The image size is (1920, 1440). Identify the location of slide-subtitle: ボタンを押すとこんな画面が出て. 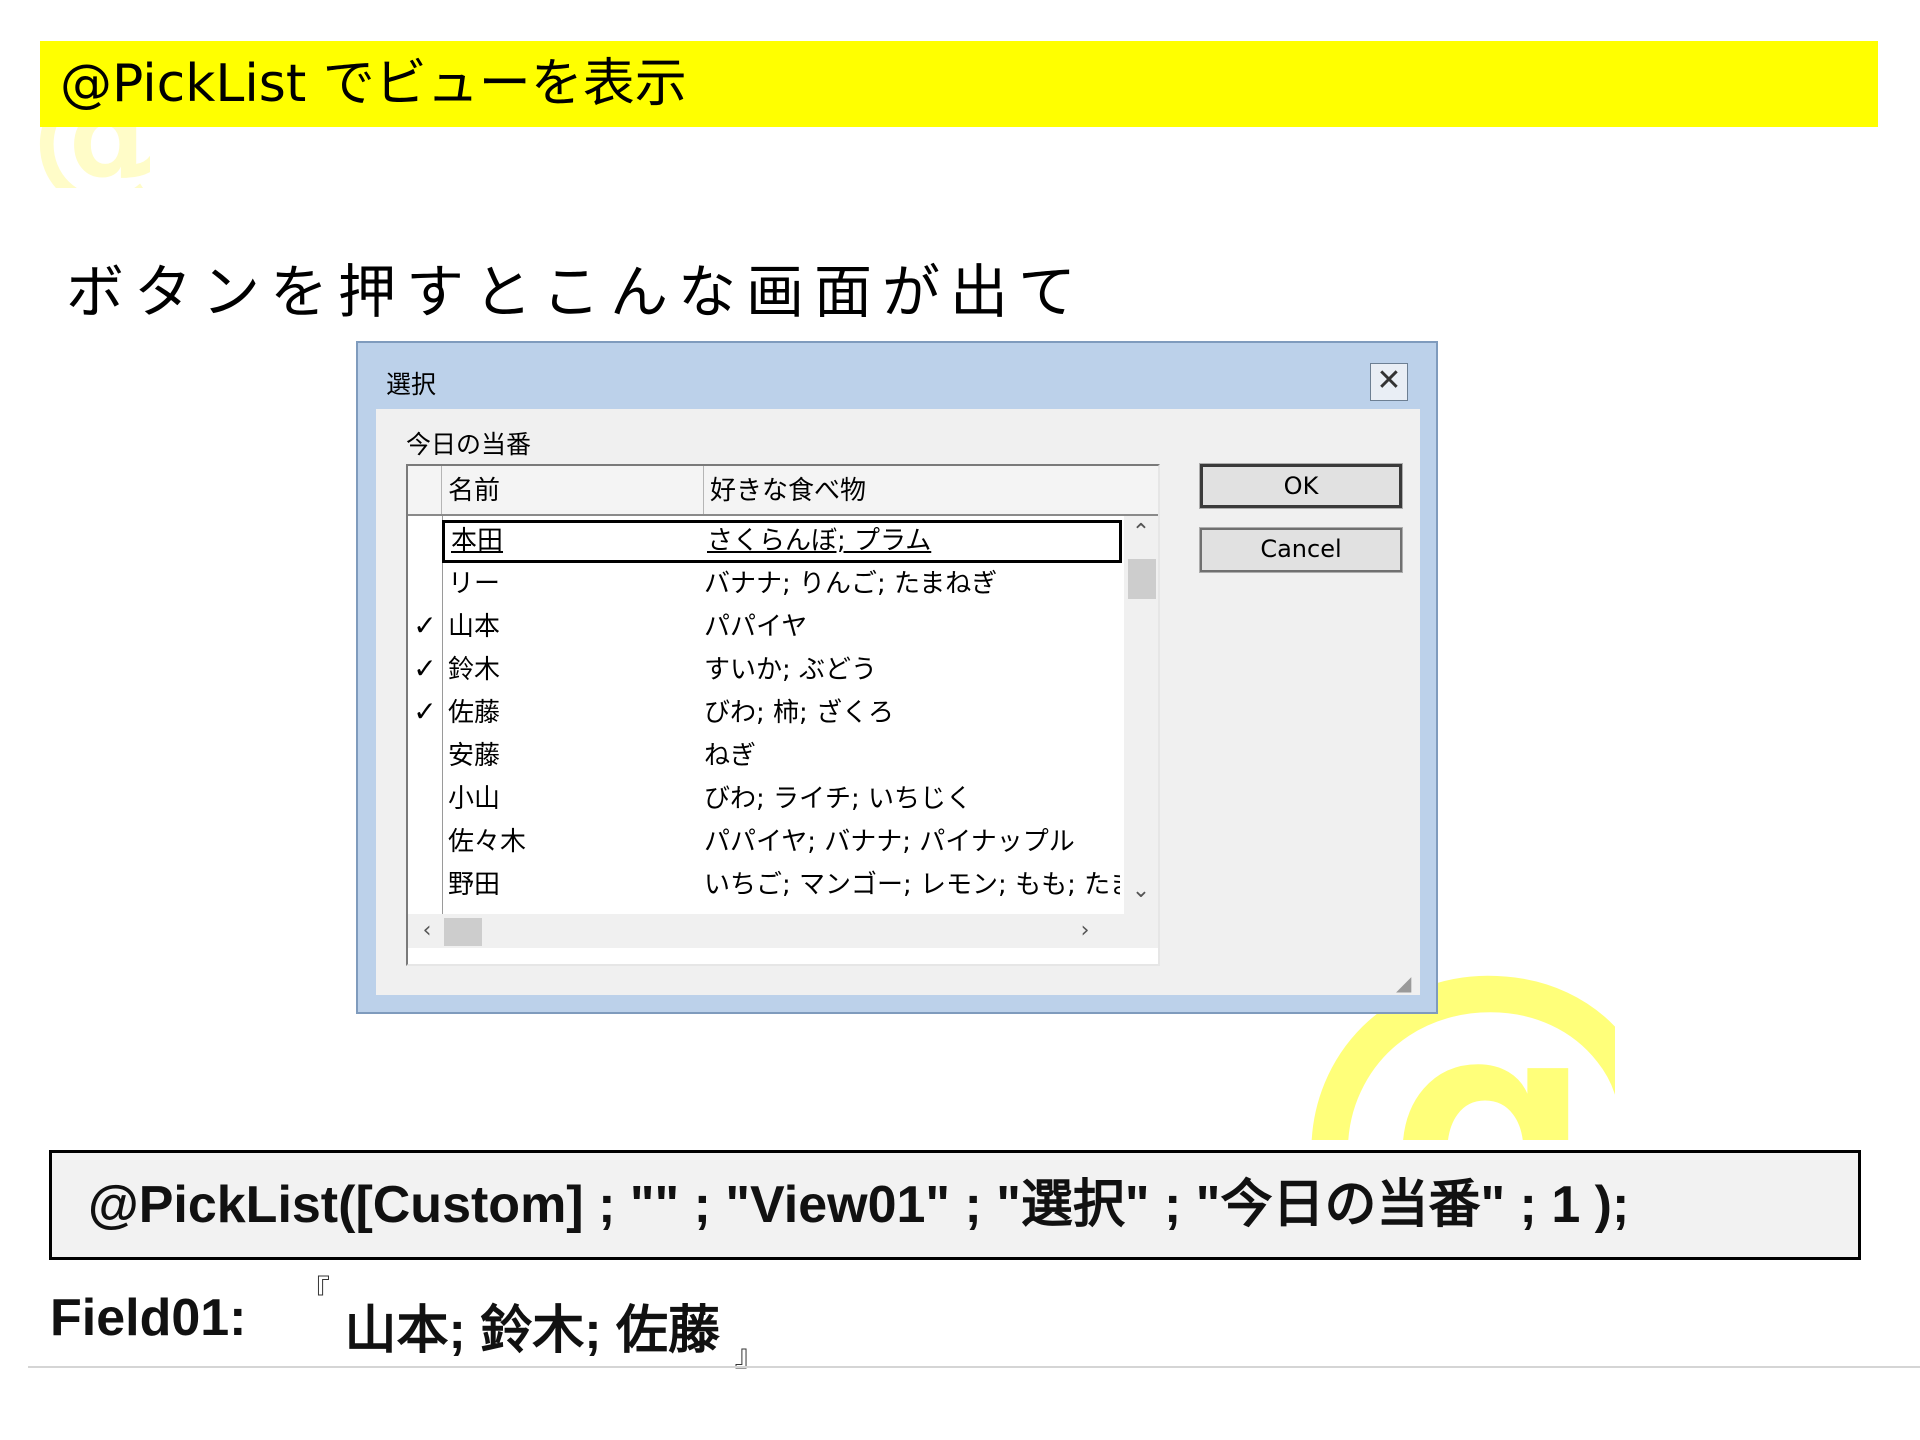
(576, 292).